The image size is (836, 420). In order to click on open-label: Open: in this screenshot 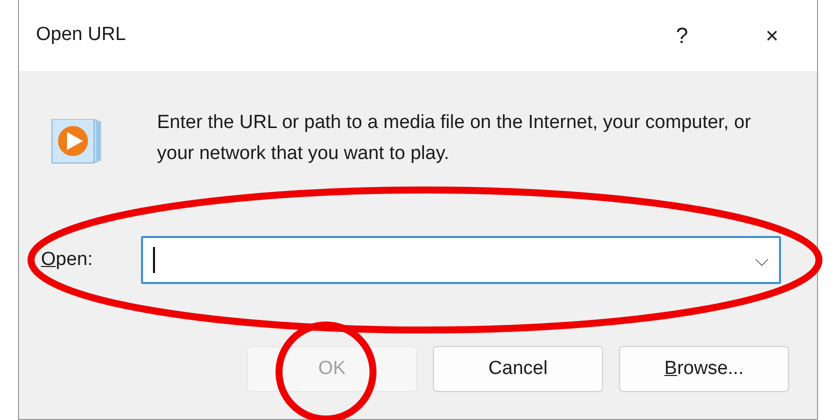, I will do `click(67, 260)`.